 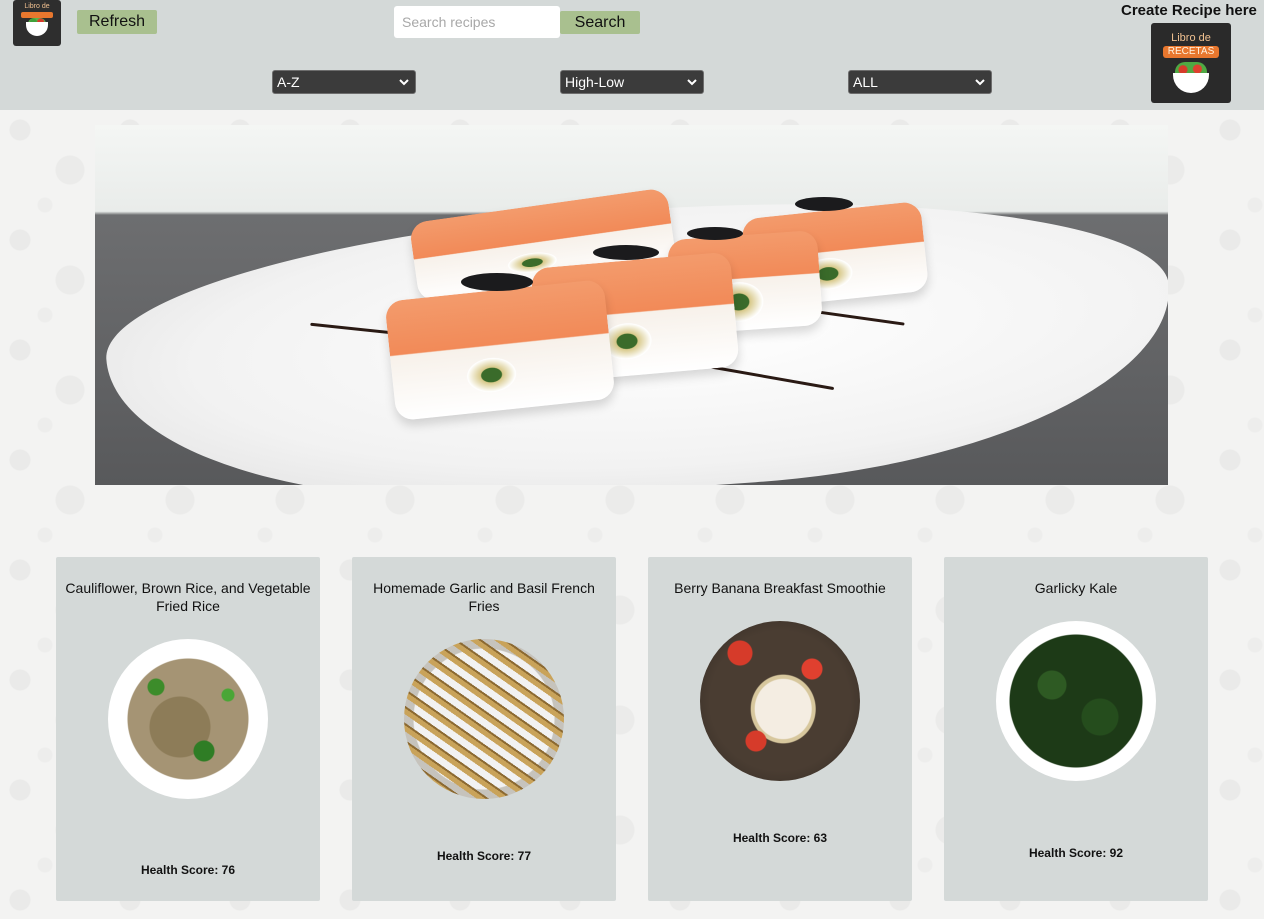 What do you see at coordinates (632, 82) in the screenshot?
I see `sort-health-score-select: High-Low` at bounding box center [632, 82].